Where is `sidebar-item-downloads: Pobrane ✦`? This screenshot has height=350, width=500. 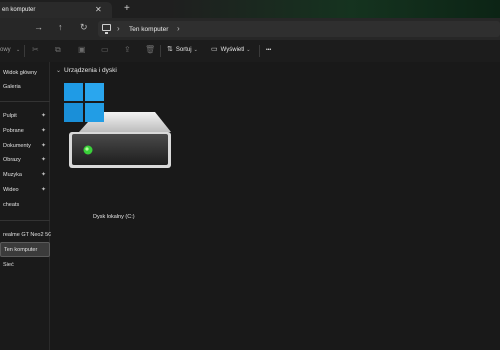
sidebar-item-downloads: Pobrane ✦ is located at coordinates (25, 131).